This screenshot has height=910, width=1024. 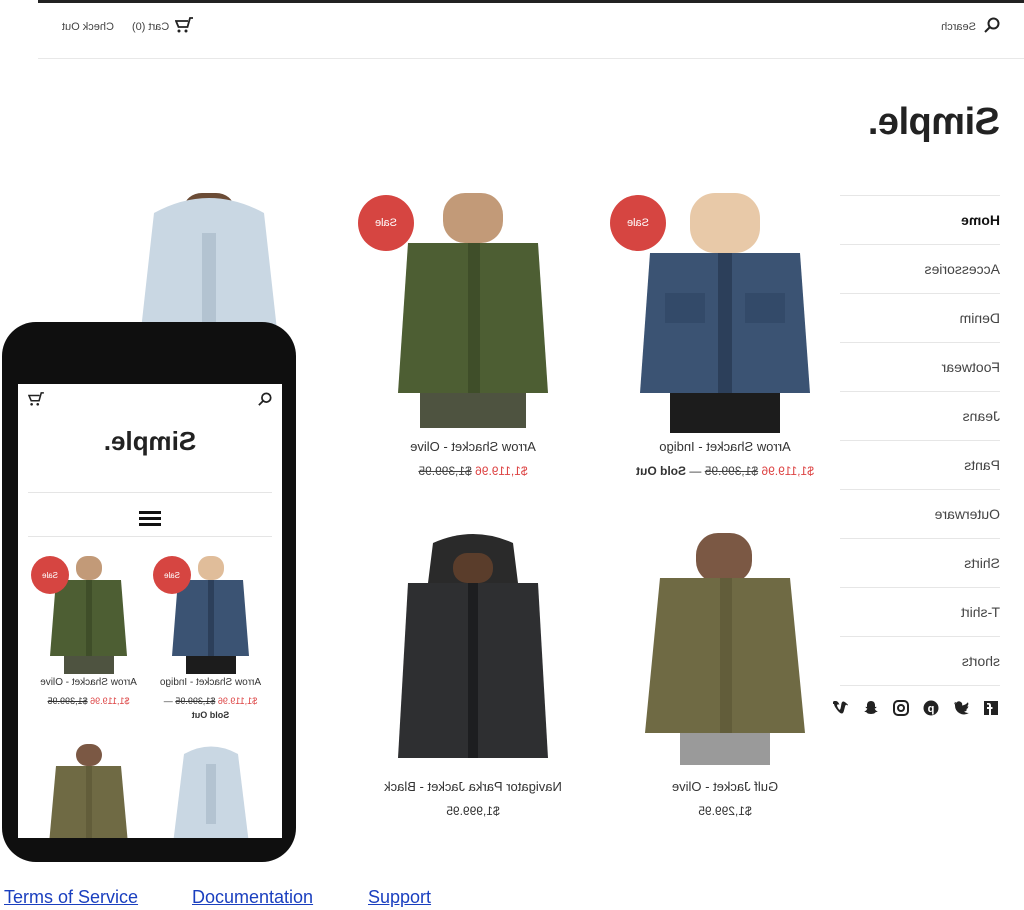 I want to click on product-card: Gulf Jacket - Olive $1,299.95, so click(x=725, y=675).